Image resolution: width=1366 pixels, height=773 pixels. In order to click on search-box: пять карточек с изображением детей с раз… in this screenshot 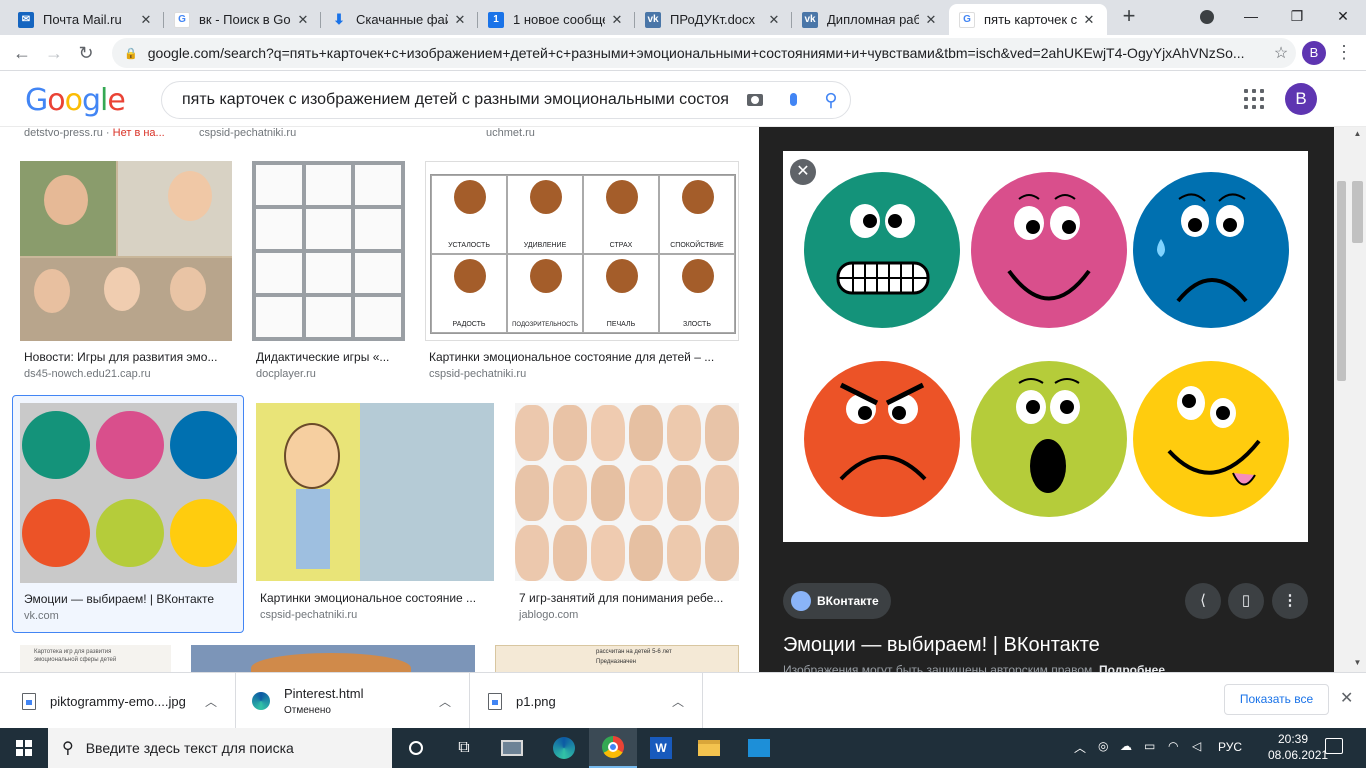, I will do `click(506, 100)`.